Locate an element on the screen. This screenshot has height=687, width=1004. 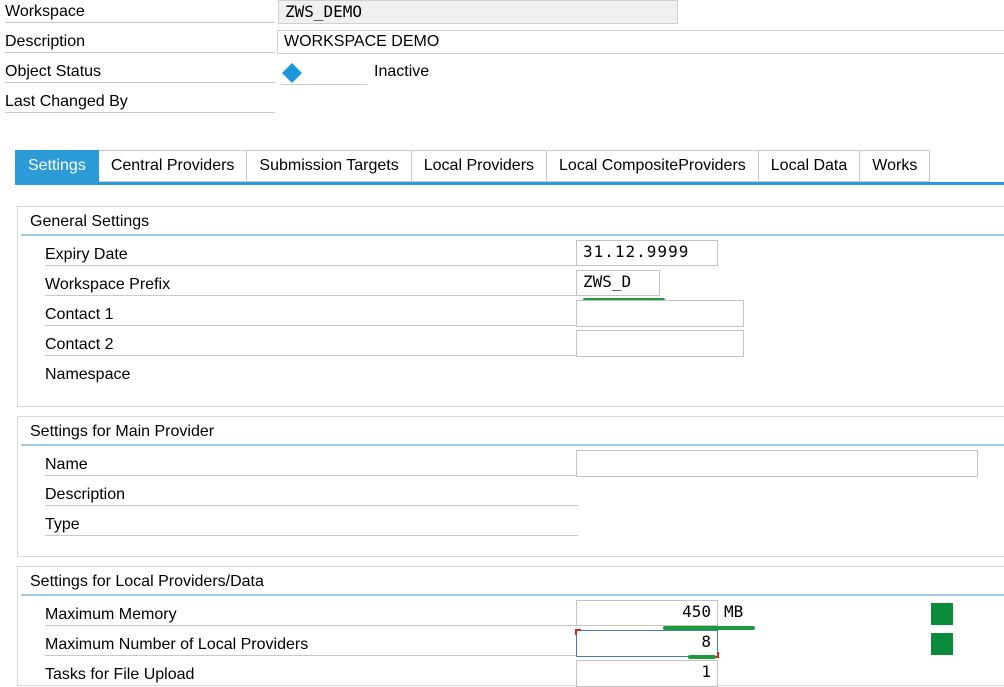
general-settings-title: General Settings is located at coordinates (90, 221).